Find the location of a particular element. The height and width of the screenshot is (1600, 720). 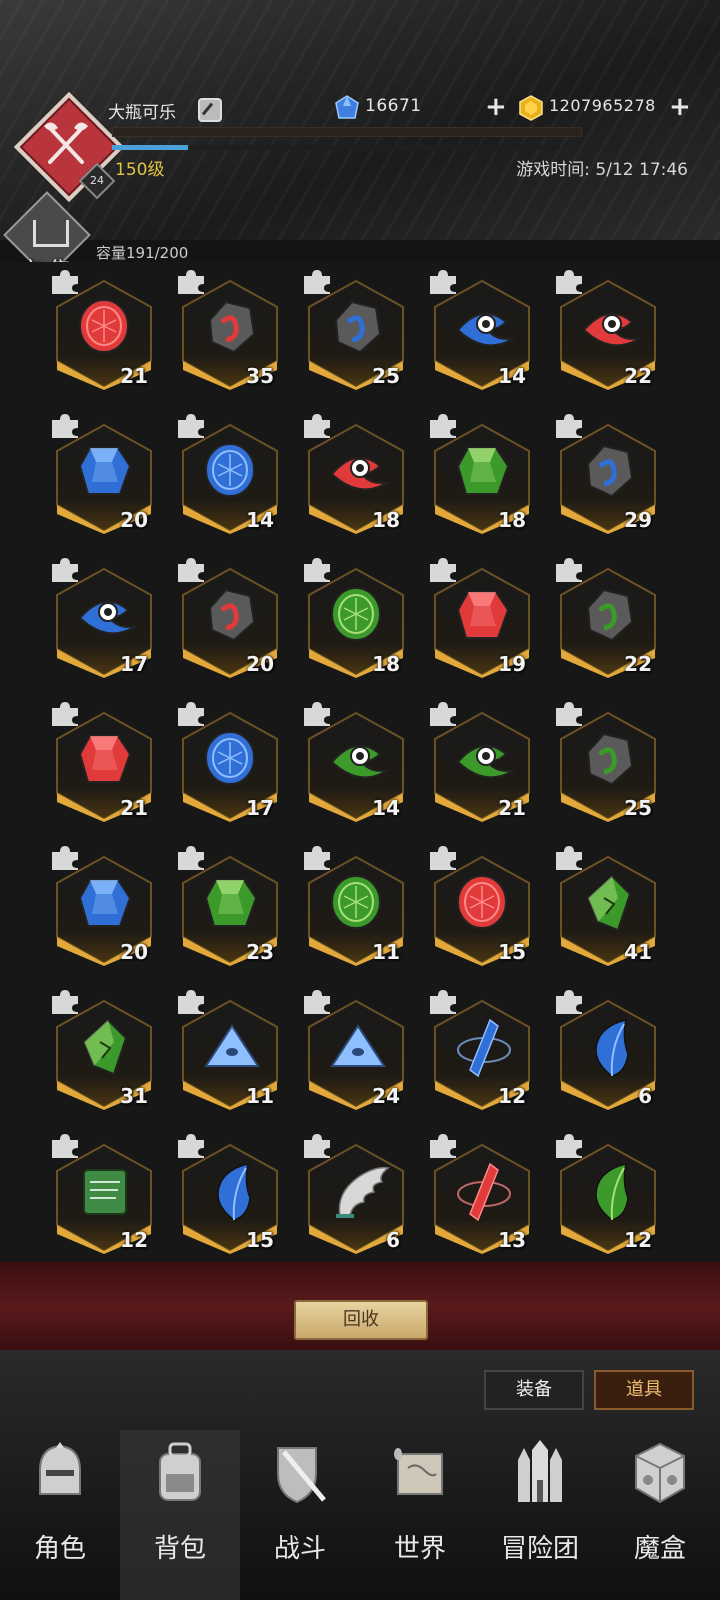

recycle-button: 回收 is located at coordinates (361, 1320).